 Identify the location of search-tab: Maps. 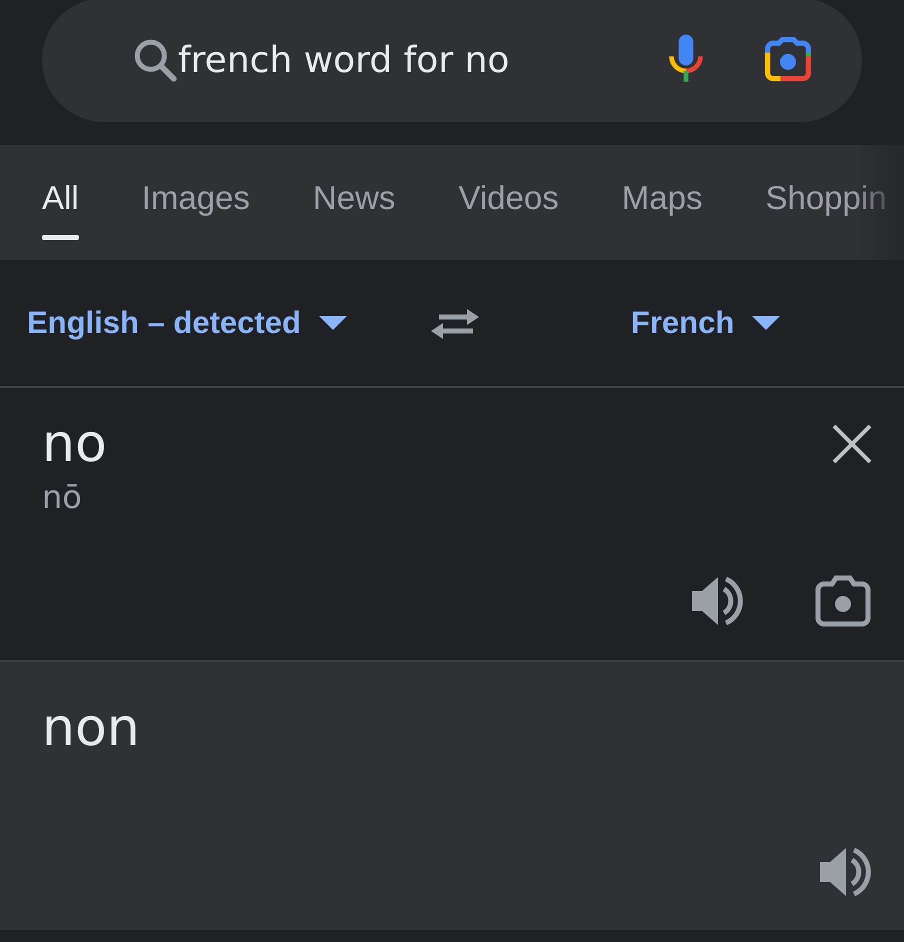
(662, 202).